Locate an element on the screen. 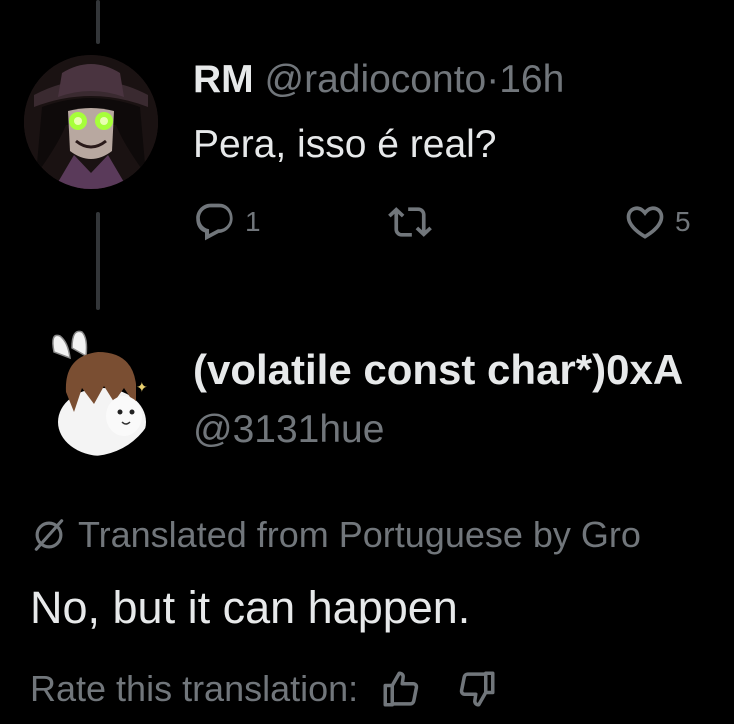 The height and width of the screenshot is (724, 734). thread-line-connector is located at coordinates (98, 261).